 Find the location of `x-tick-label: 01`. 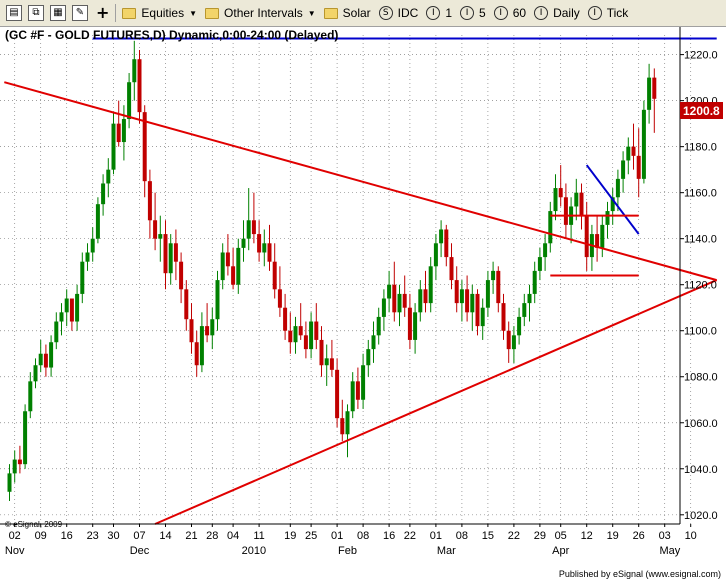

x-tick-label: 01 is located at coordinates (337, 536).